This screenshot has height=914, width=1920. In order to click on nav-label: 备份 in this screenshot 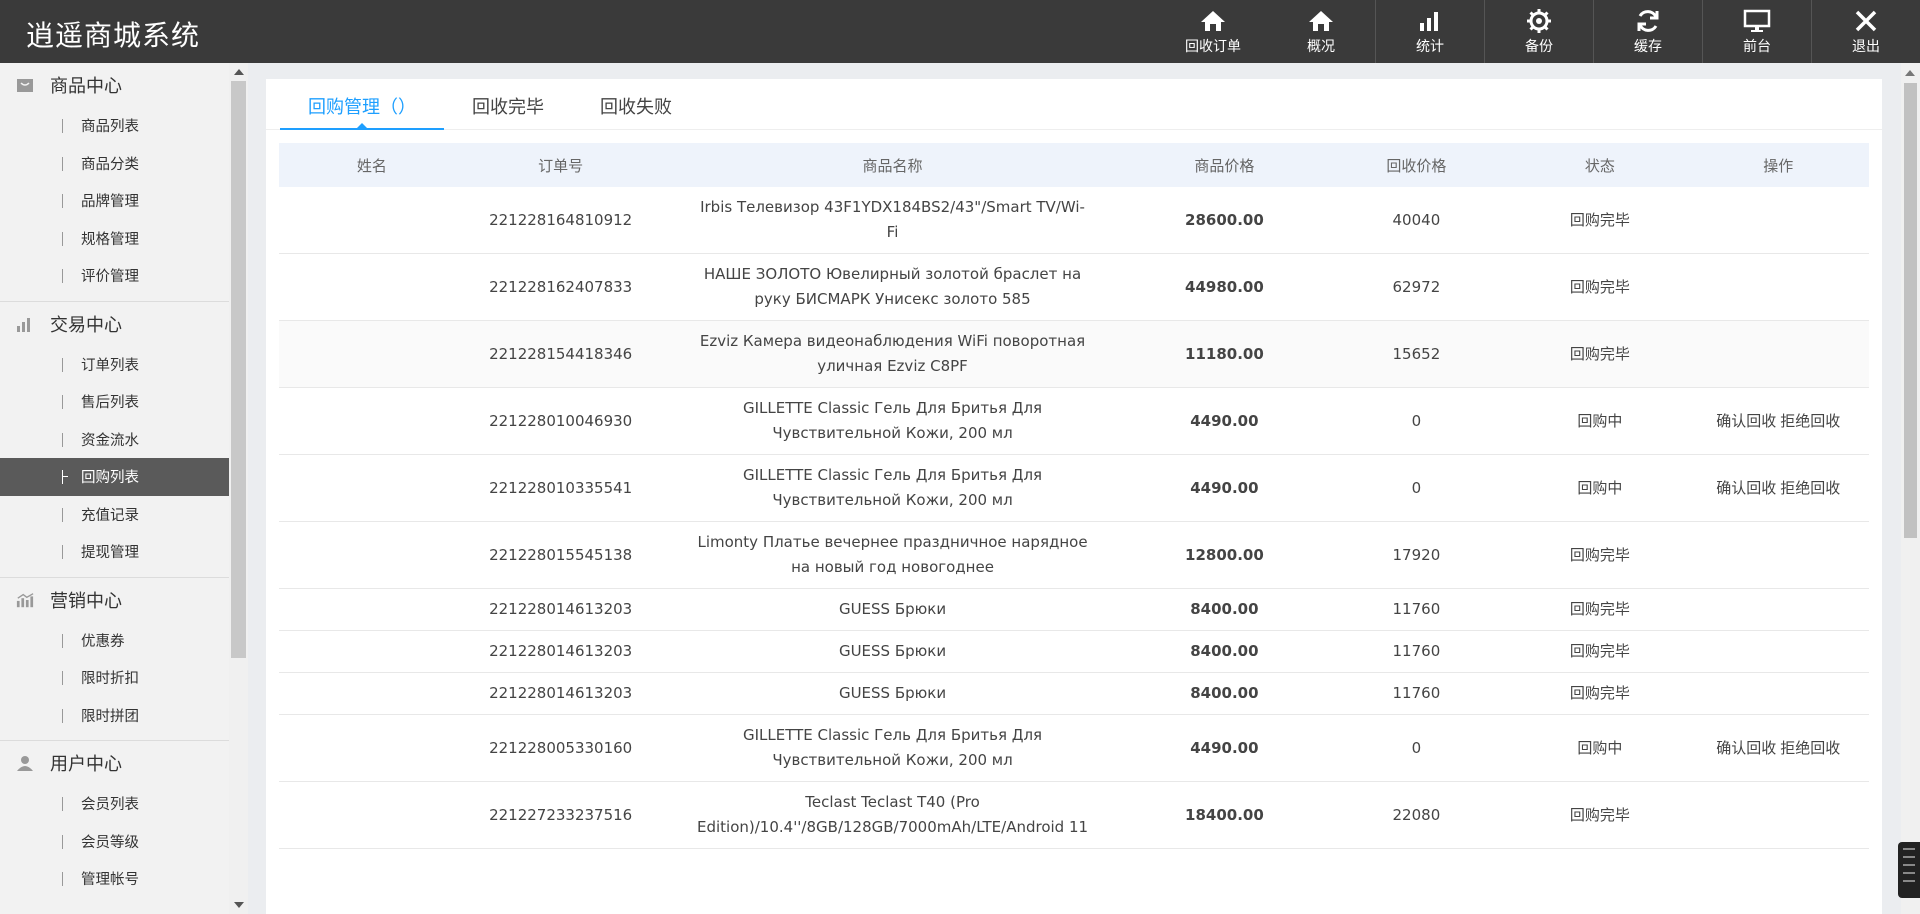, I will do `click(1539, 47)`.